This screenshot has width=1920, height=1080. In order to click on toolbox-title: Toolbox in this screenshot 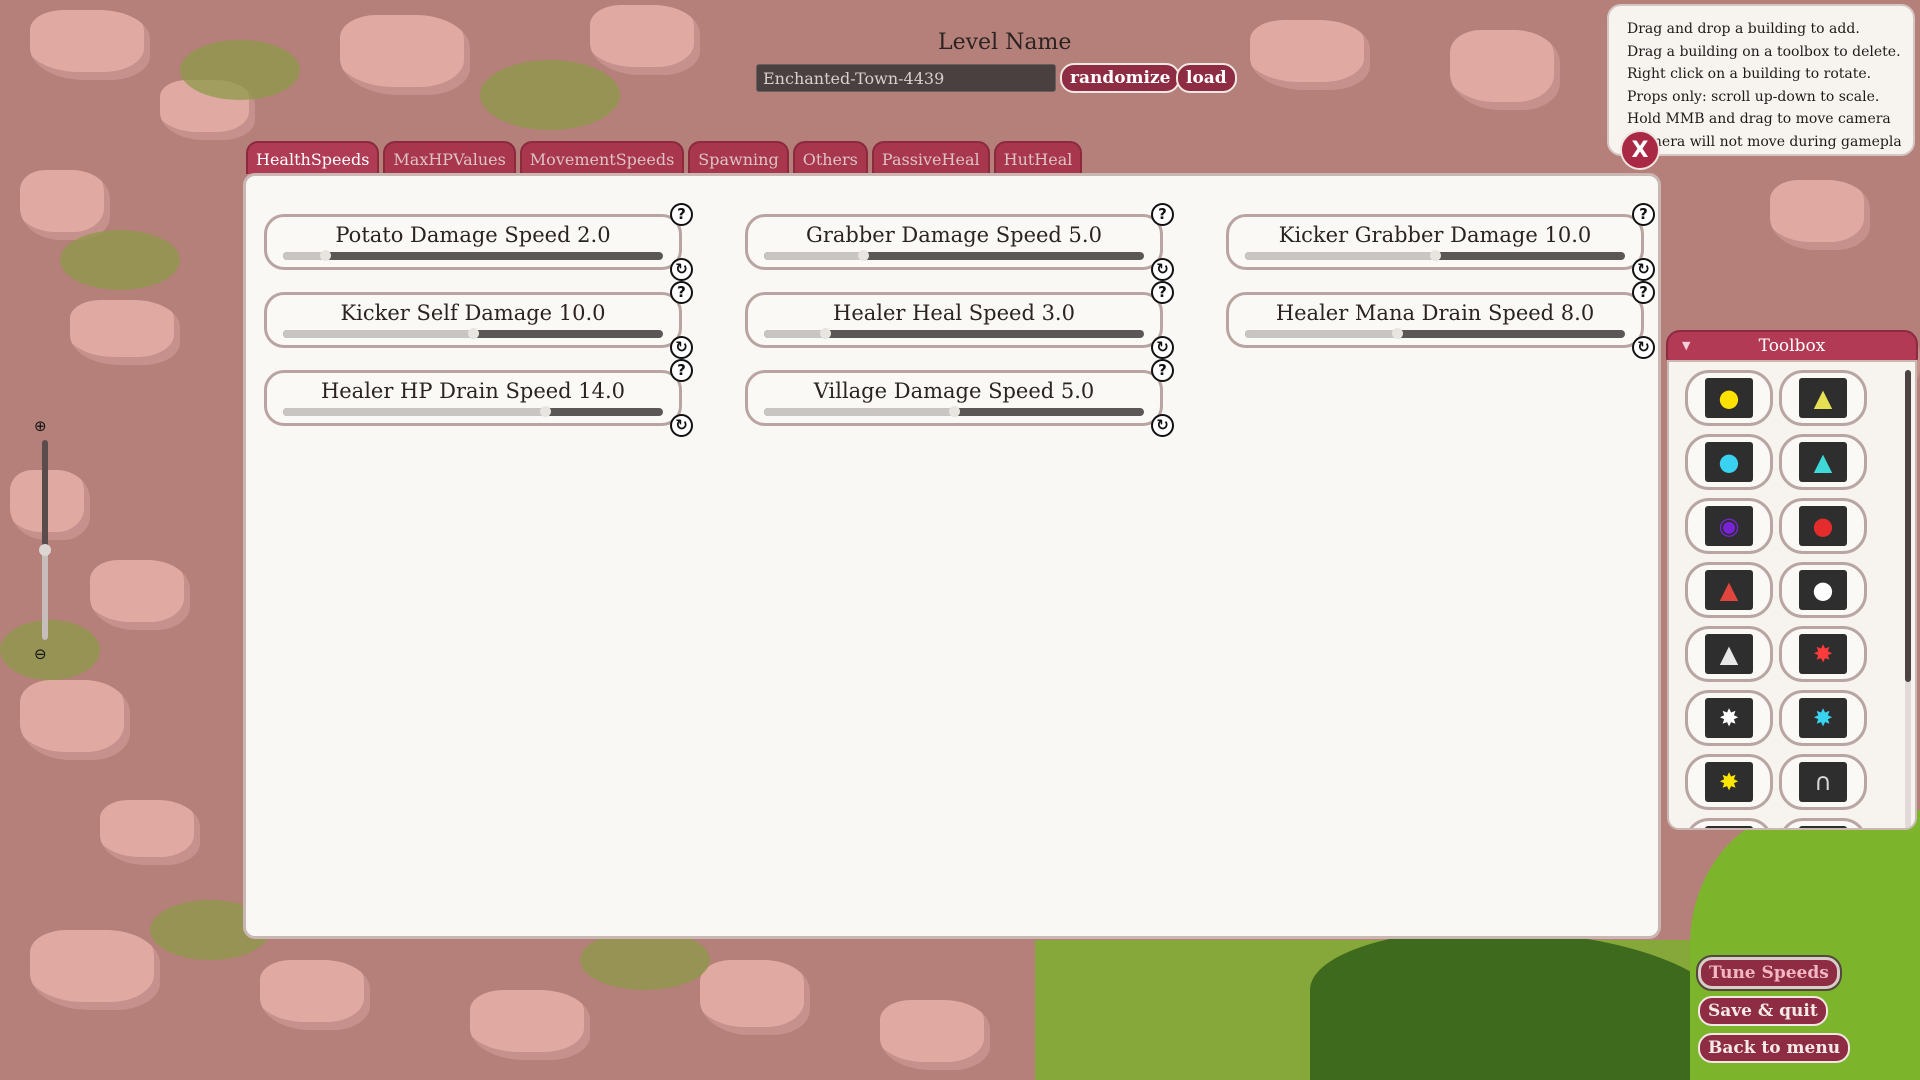, I will do `click(1792, 346)`.